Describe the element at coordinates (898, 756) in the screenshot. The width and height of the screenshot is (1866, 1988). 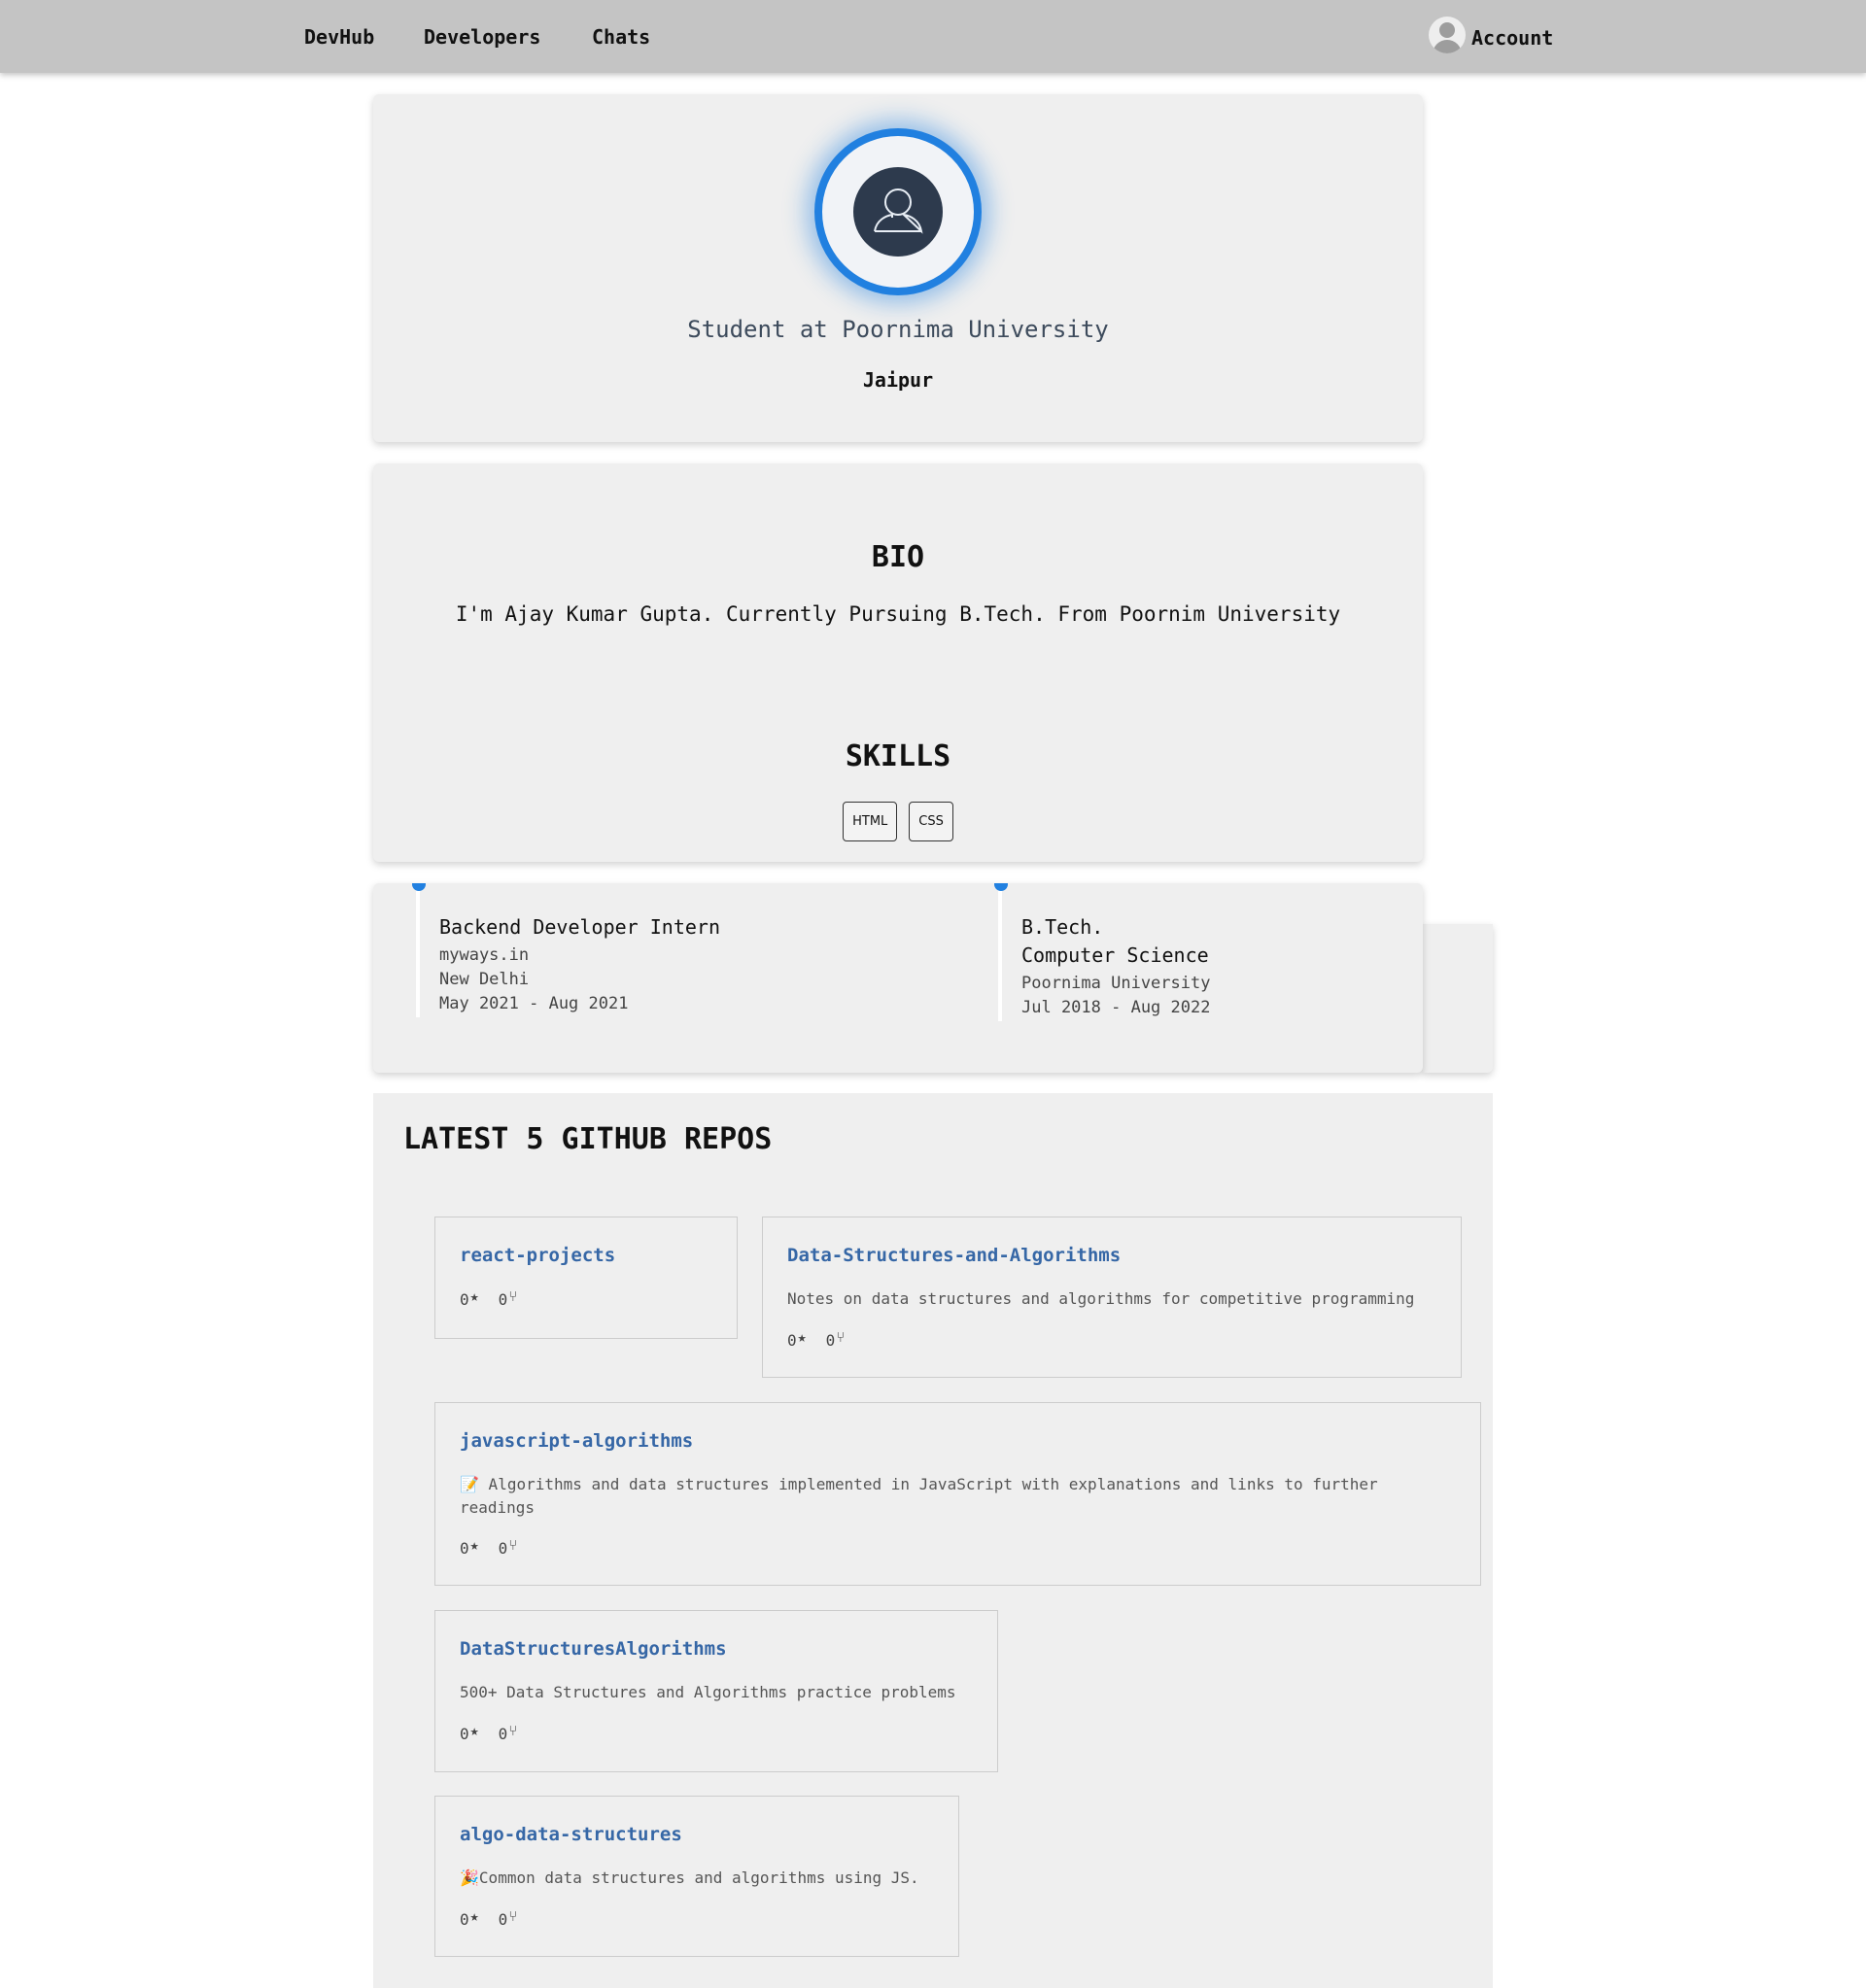
I see `skills-title: SKILLS` at that location.